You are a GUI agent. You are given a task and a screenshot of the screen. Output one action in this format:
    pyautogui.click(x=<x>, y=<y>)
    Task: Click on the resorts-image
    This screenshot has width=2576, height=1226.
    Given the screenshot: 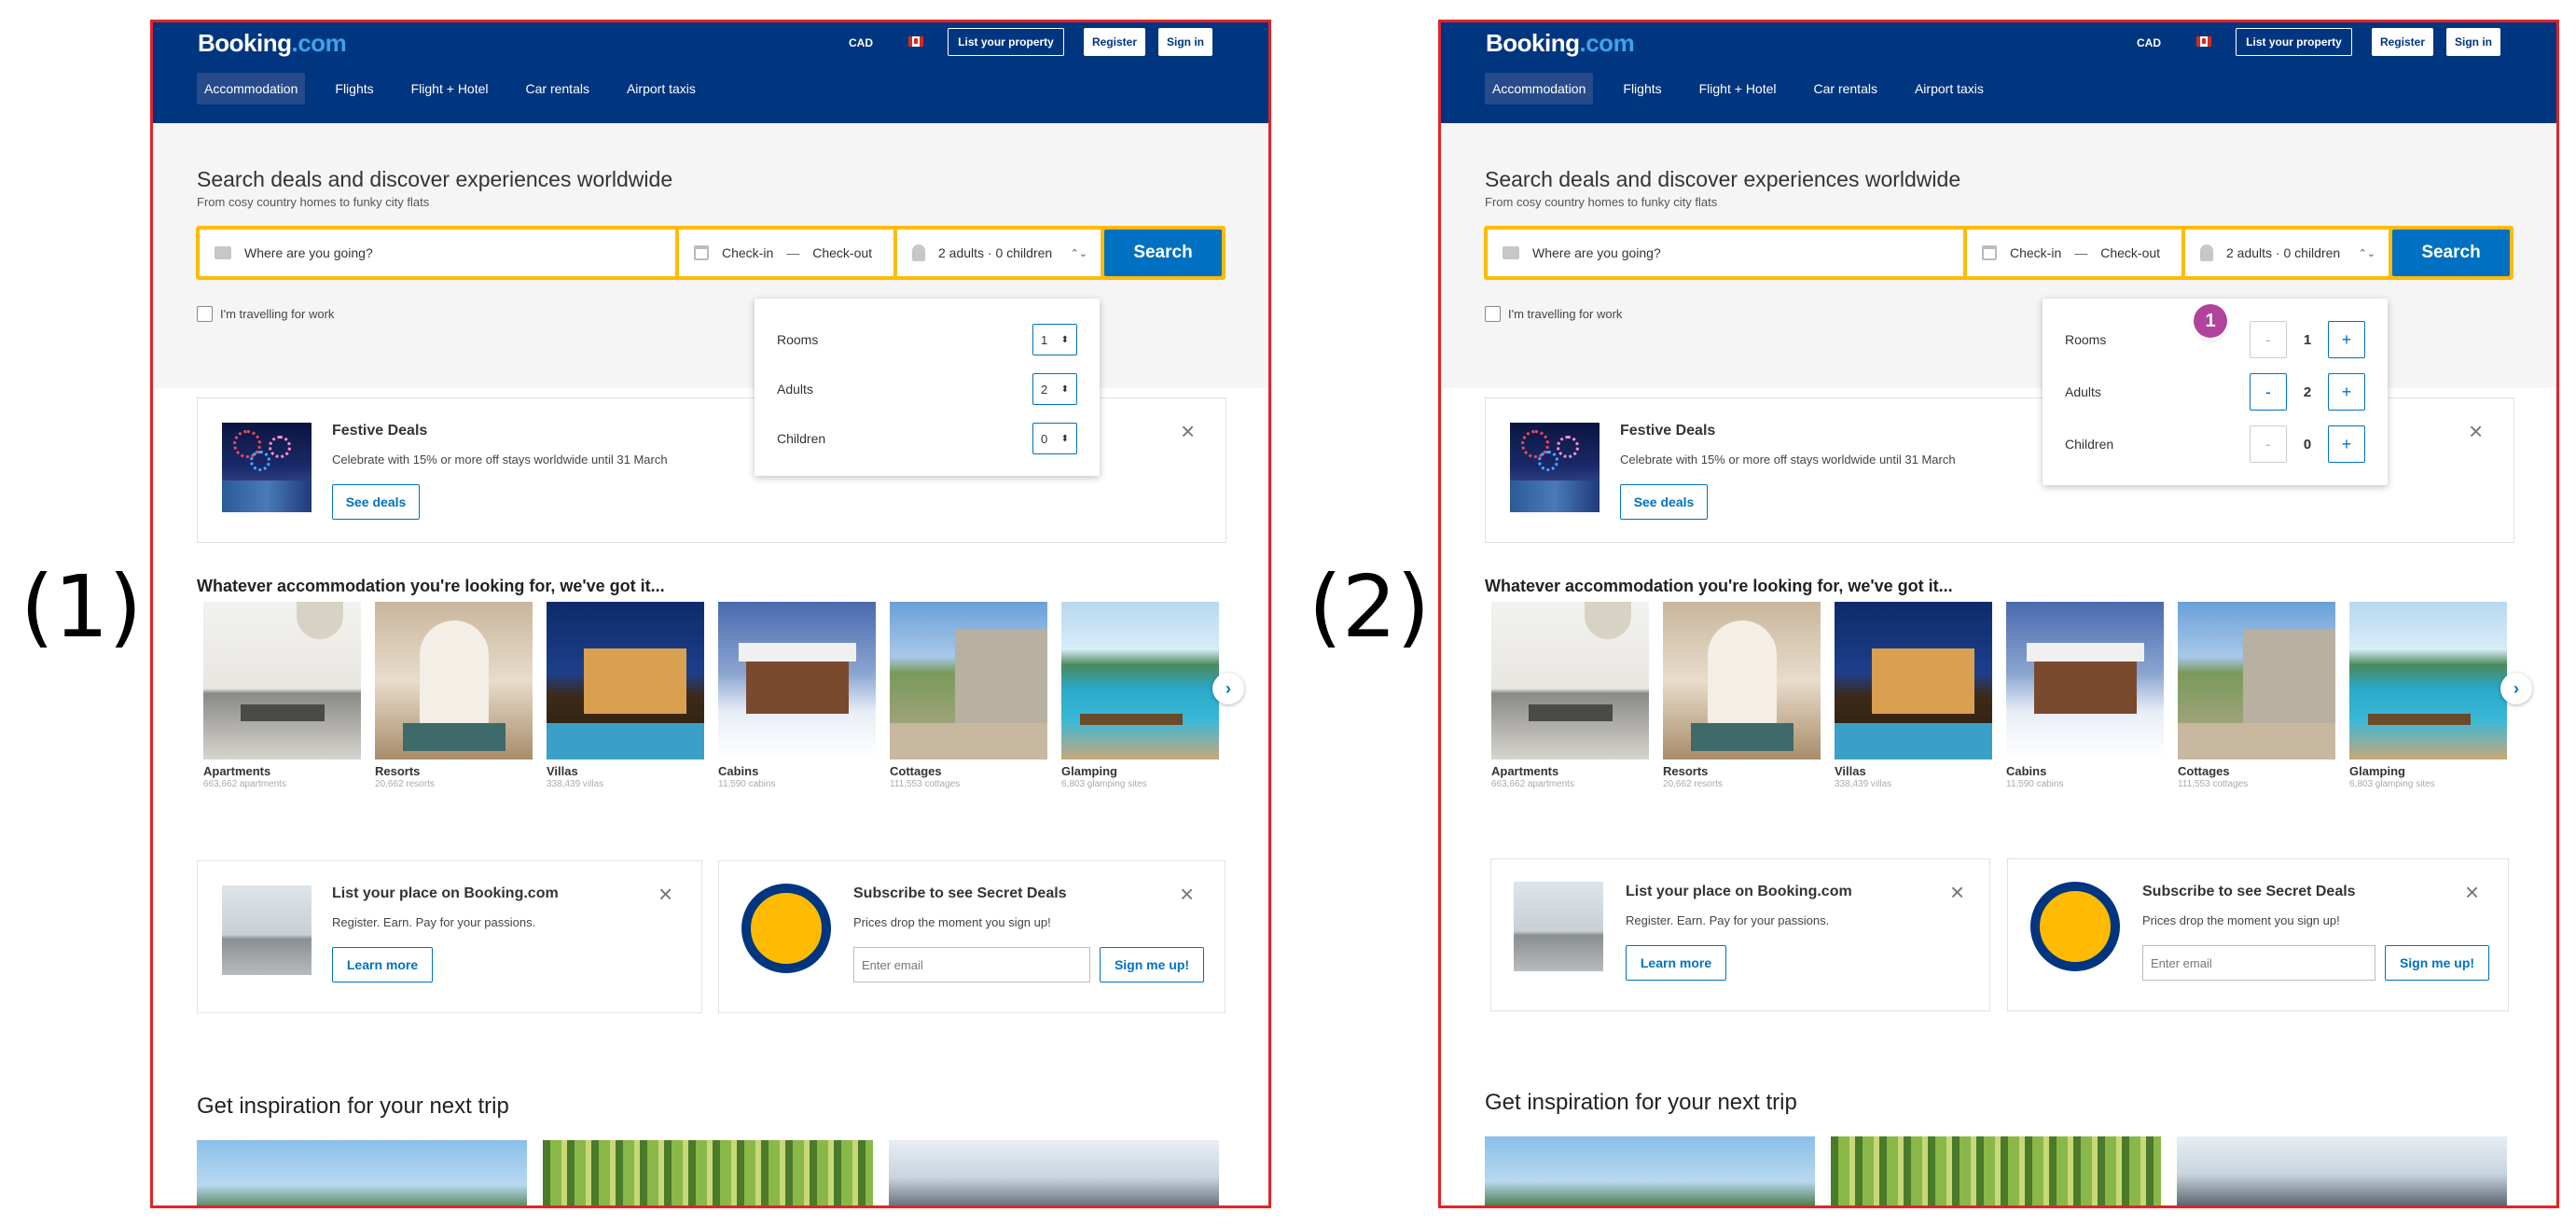 What is the action you would take?
    pyautogui.click(x=454, y=680)
    